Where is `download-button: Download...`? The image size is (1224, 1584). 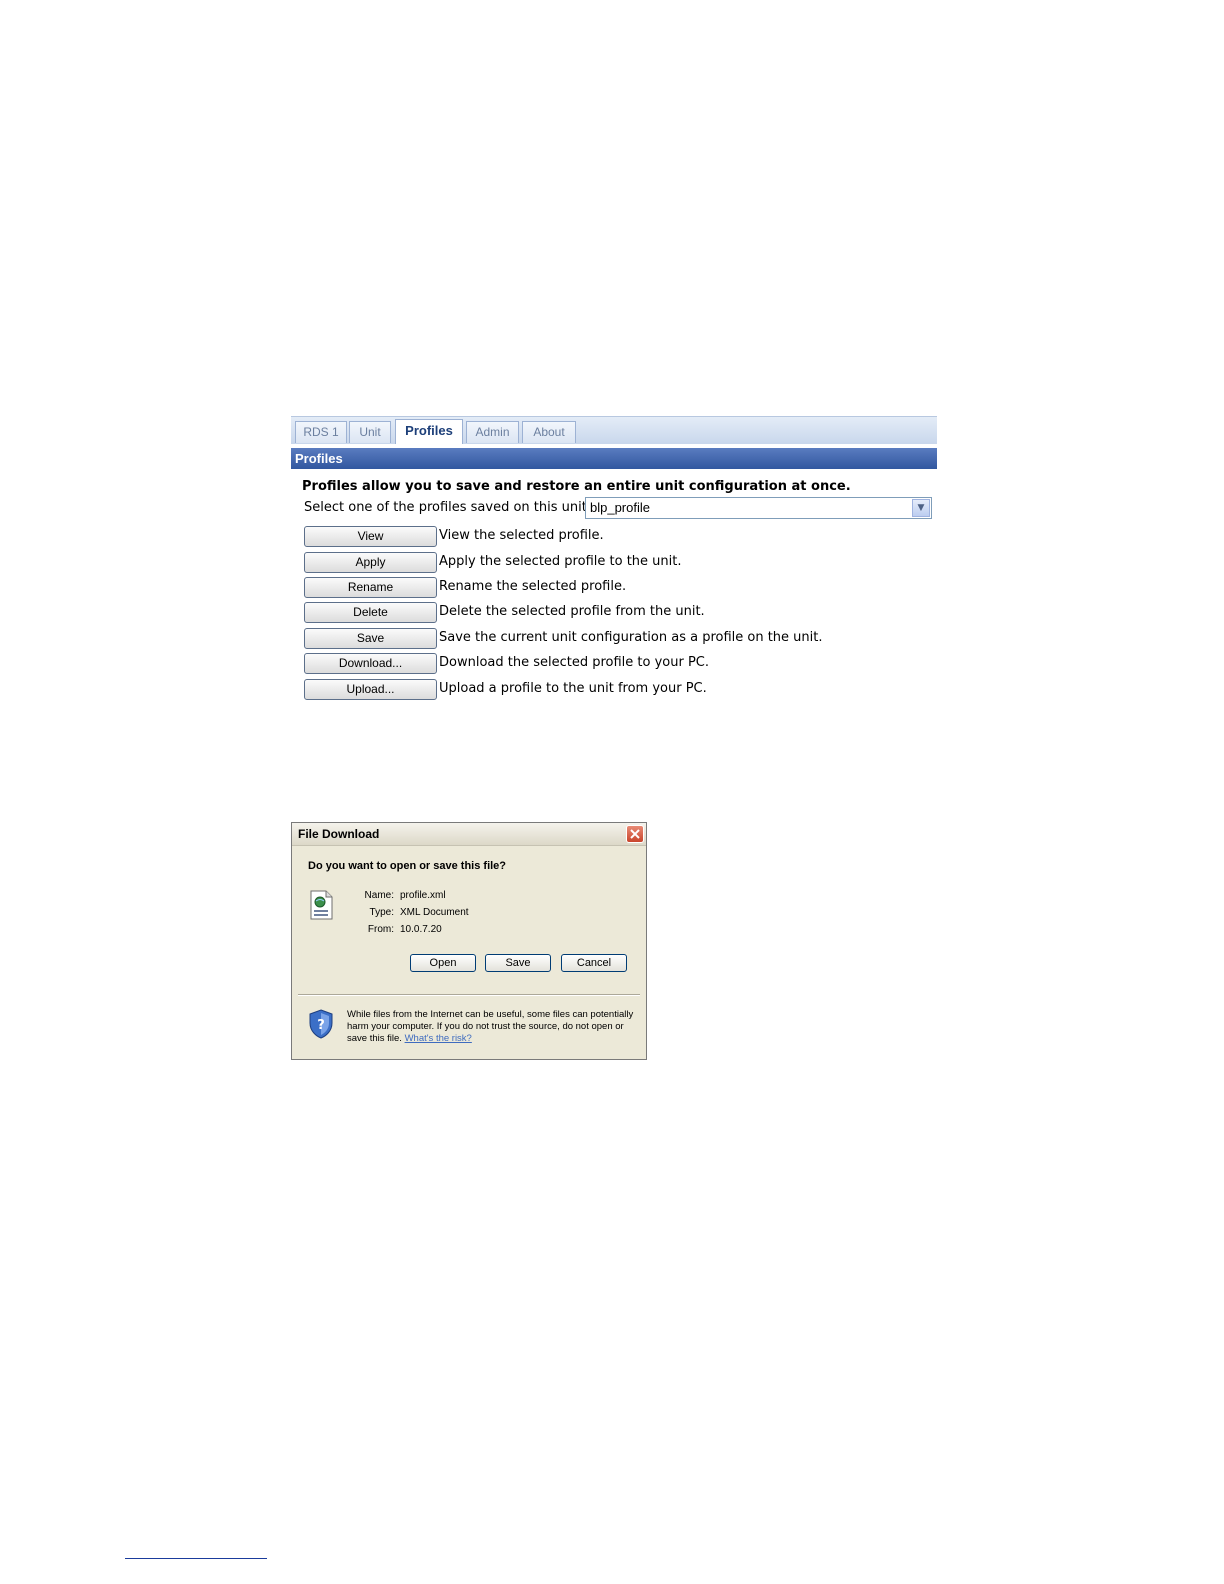 download-button: Download... is located at coordinates (370, 663).